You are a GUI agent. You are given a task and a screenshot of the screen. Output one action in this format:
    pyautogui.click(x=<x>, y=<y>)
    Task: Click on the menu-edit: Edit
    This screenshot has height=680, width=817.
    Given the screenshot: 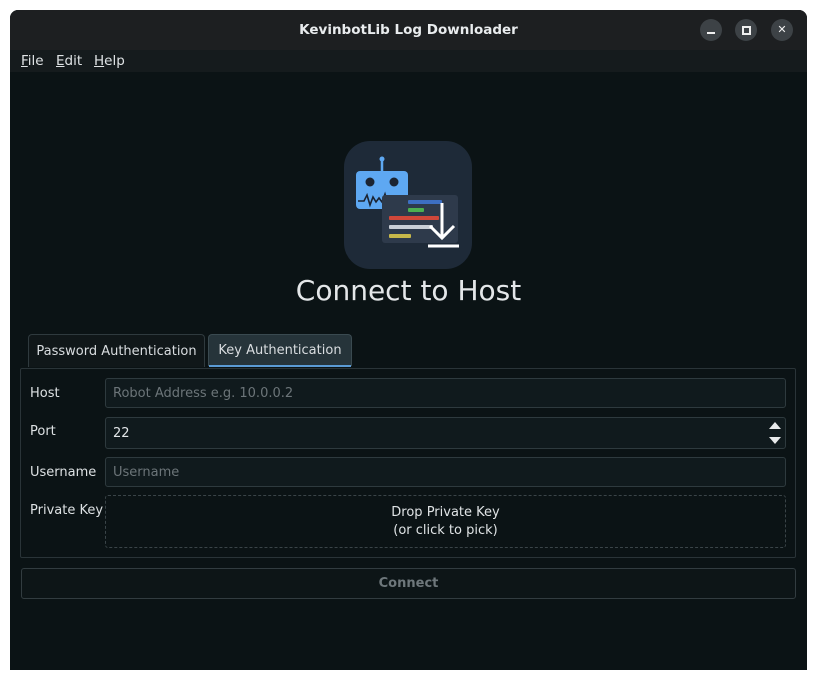 What is the action you would take?
    pyautogui.click(x=69, y=61)
    